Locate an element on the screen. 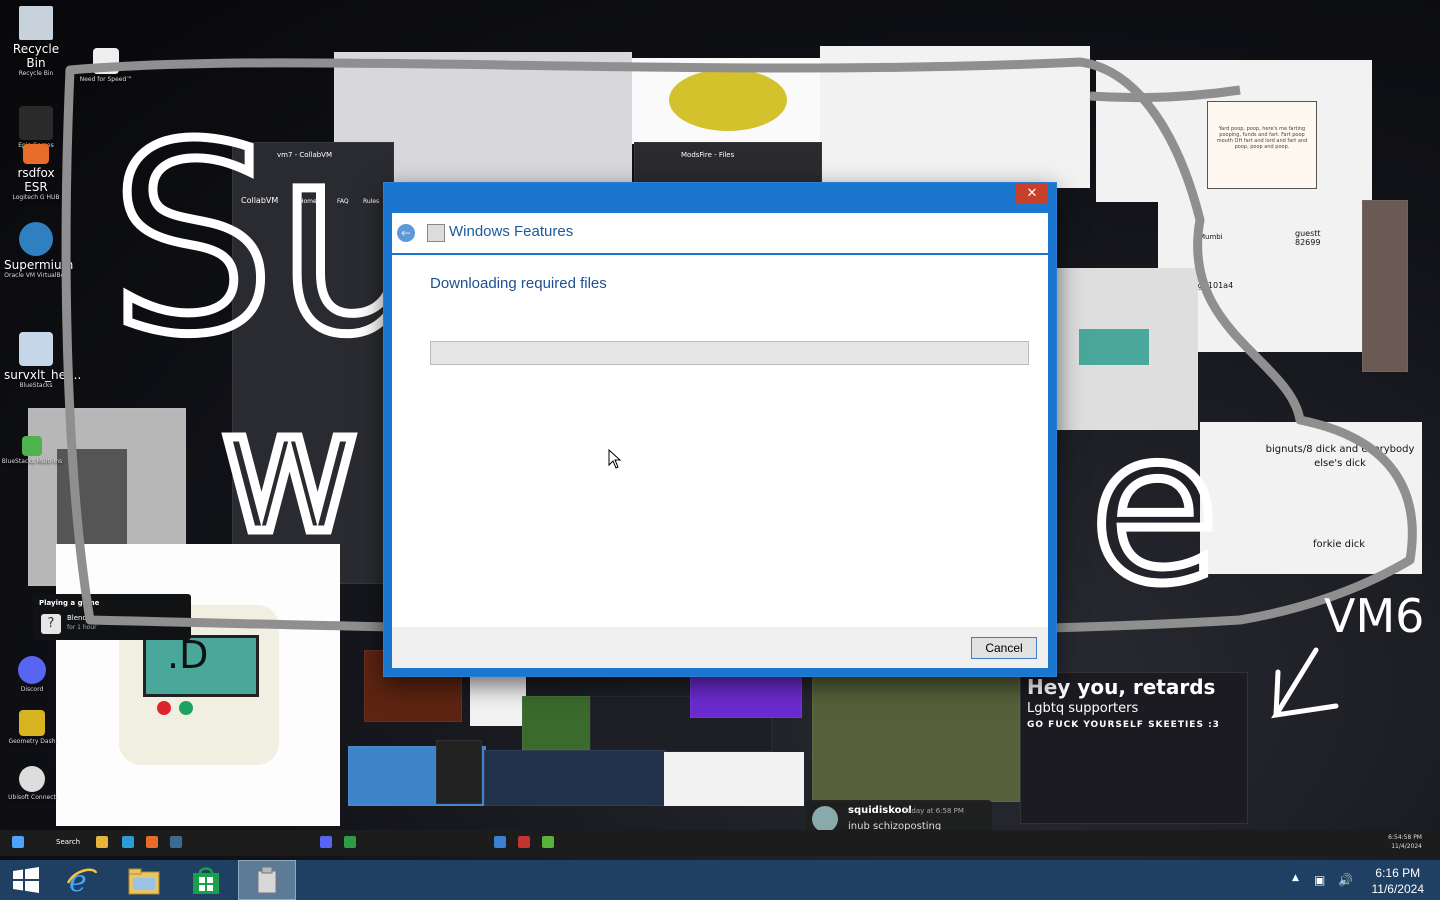  clock-time: 6:16 PM is located at coordinates (1398, 873).